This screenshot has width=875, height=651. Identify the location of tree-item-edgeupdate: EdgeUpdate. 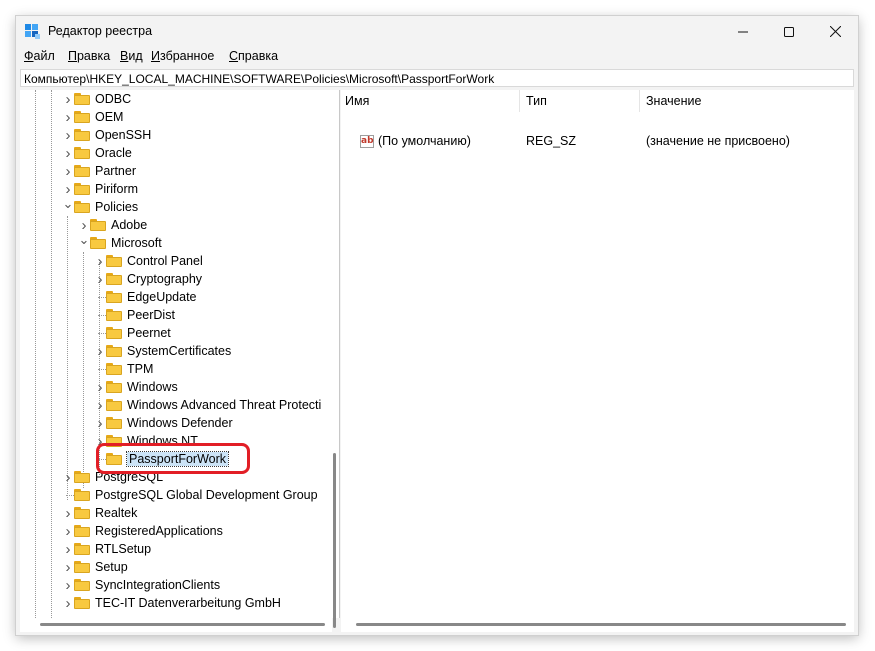
(145, 297).